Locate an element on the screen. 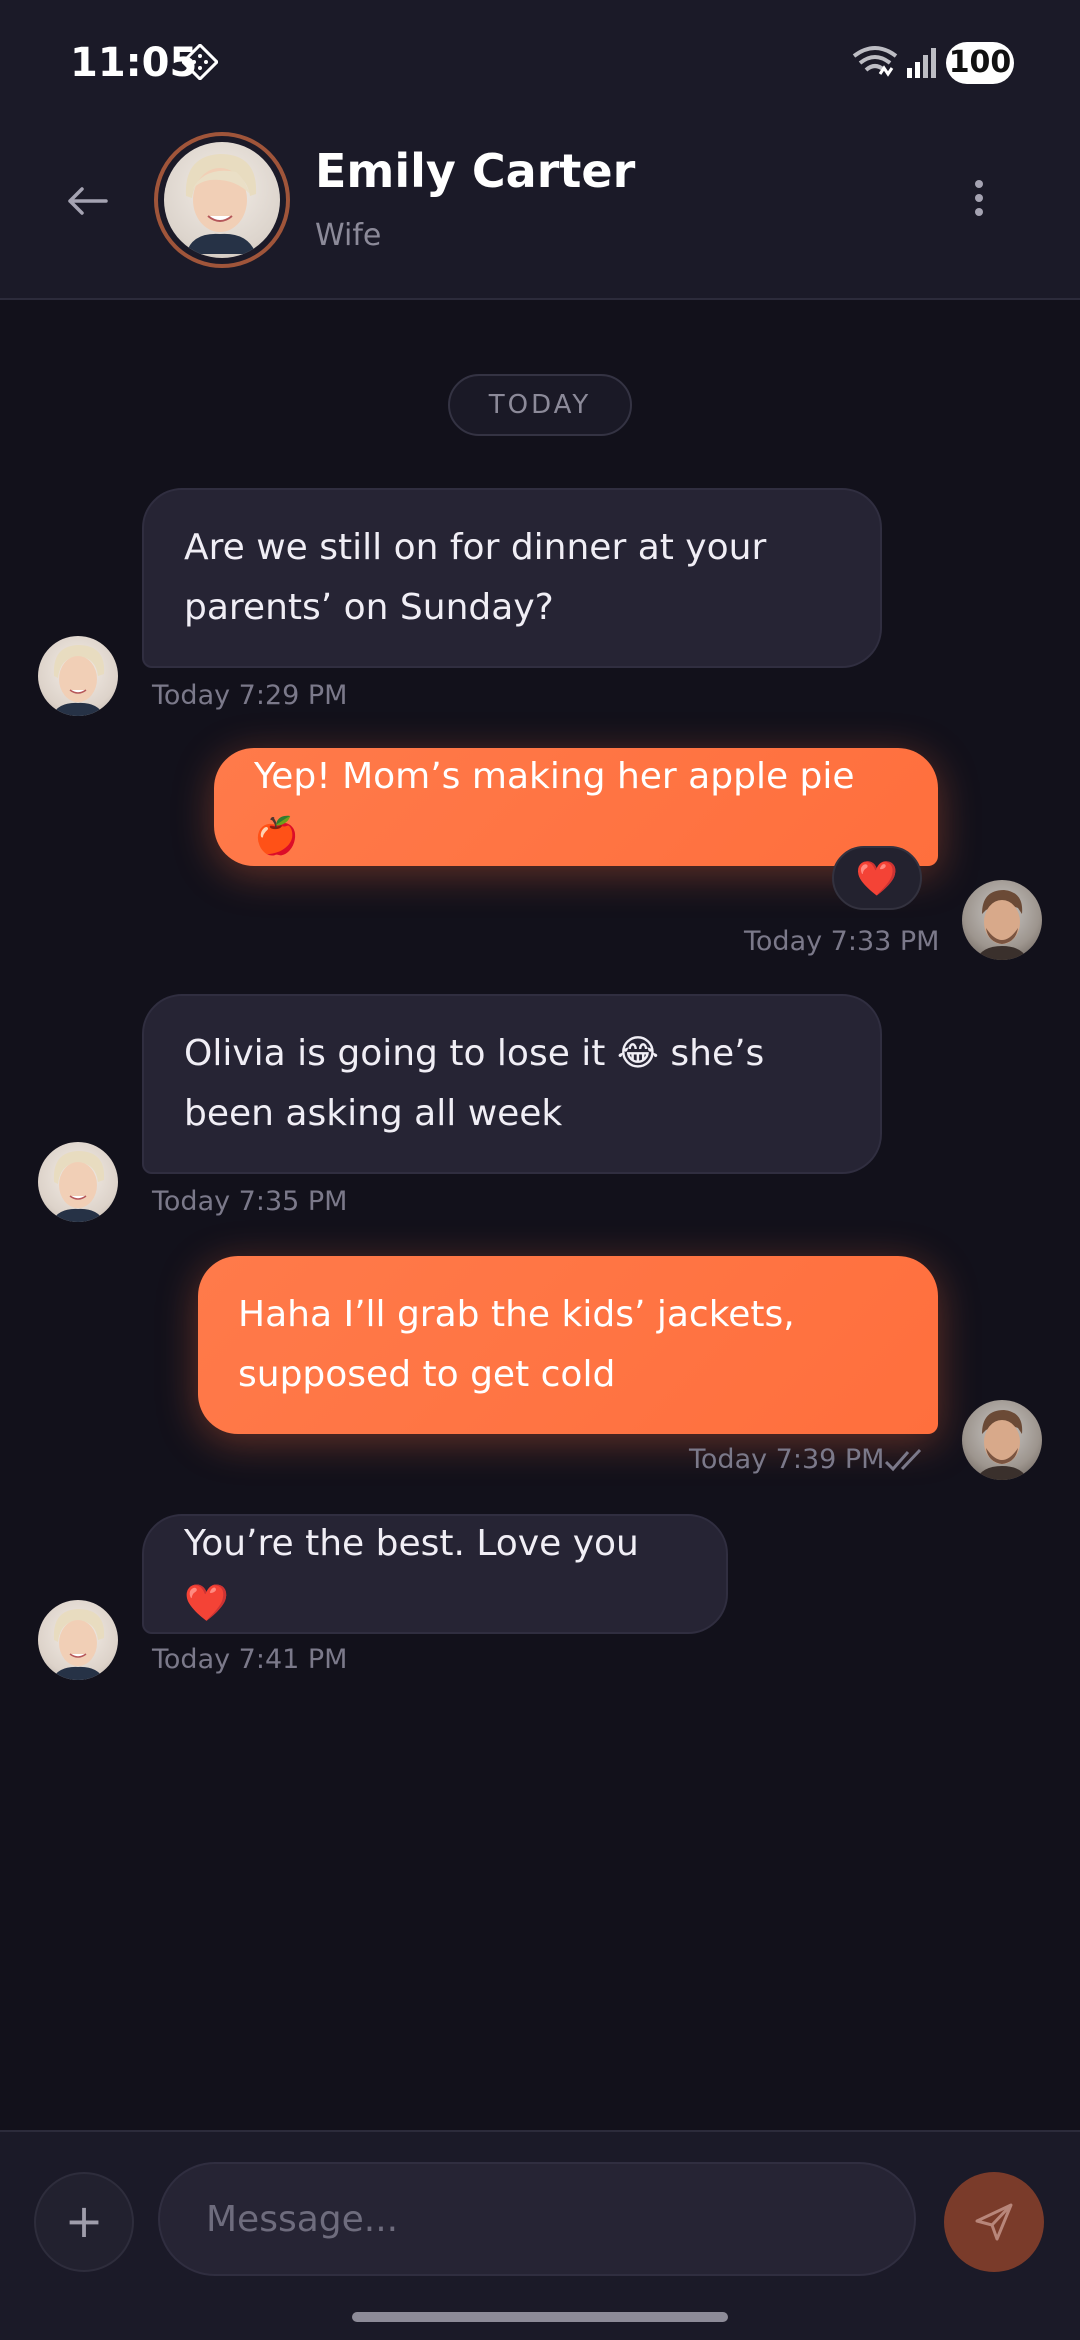  message-time: Today 7:41 PM is located at coordinates (250, 1659).